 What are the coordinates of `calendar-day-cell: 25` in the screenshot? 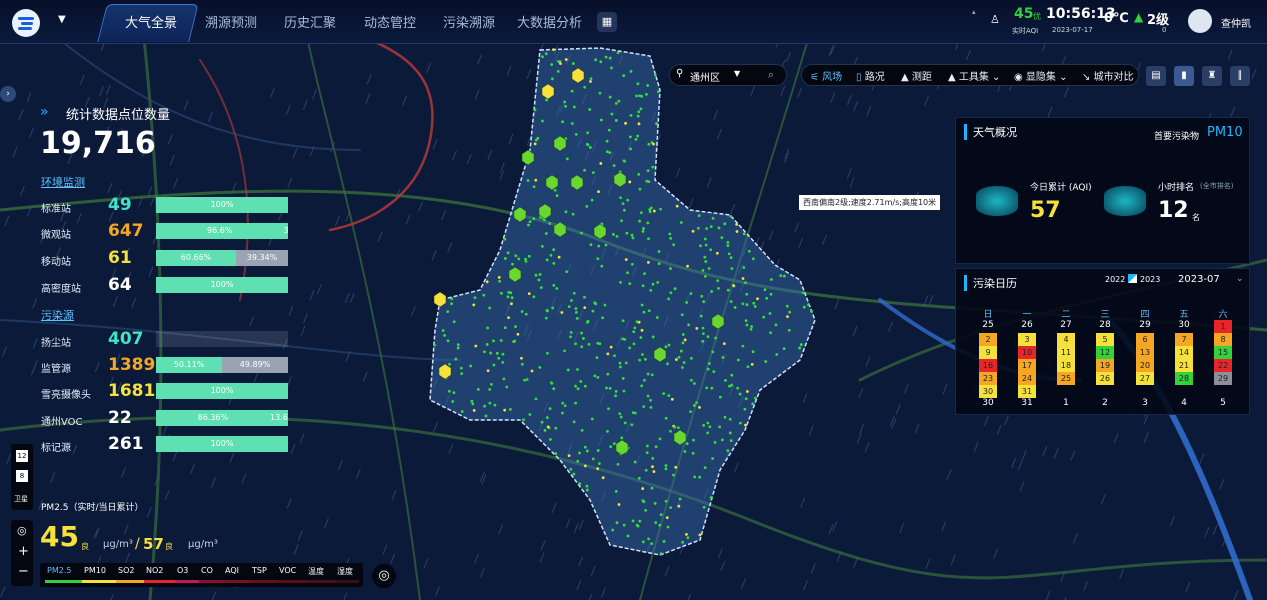 It's located at (1066, 378).